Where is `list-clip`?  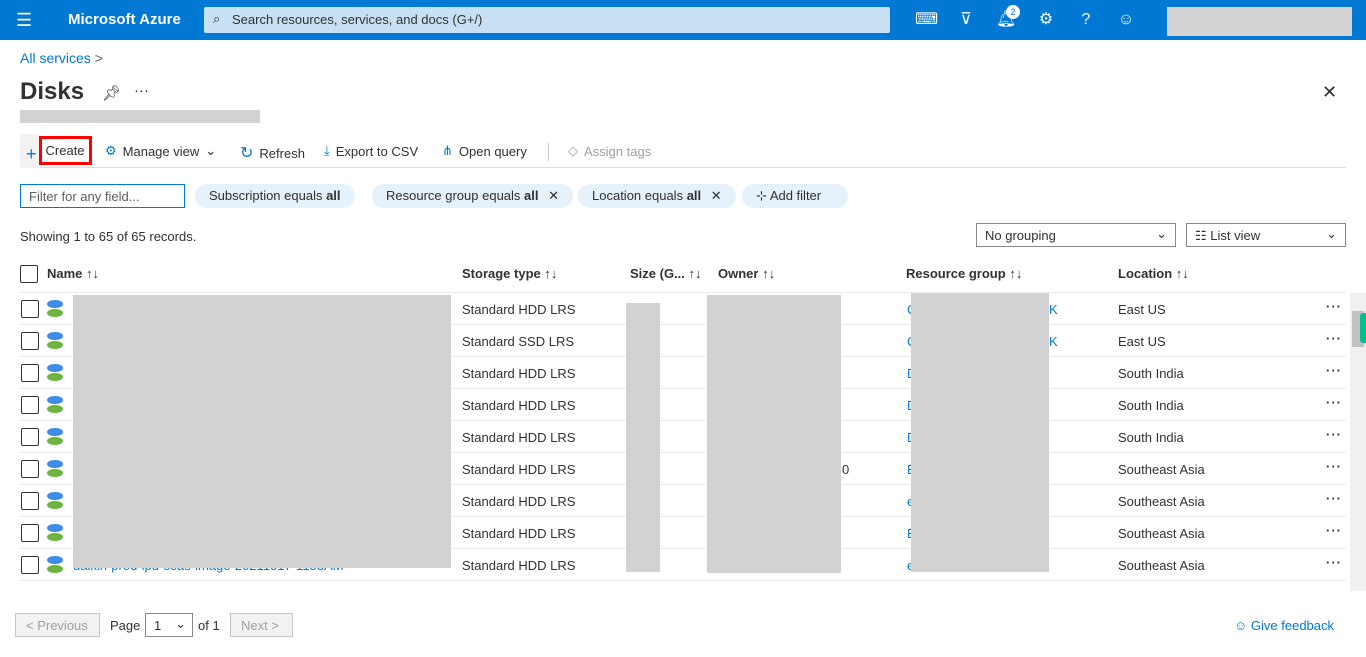 list-clip is located at coordinates (683, 597).